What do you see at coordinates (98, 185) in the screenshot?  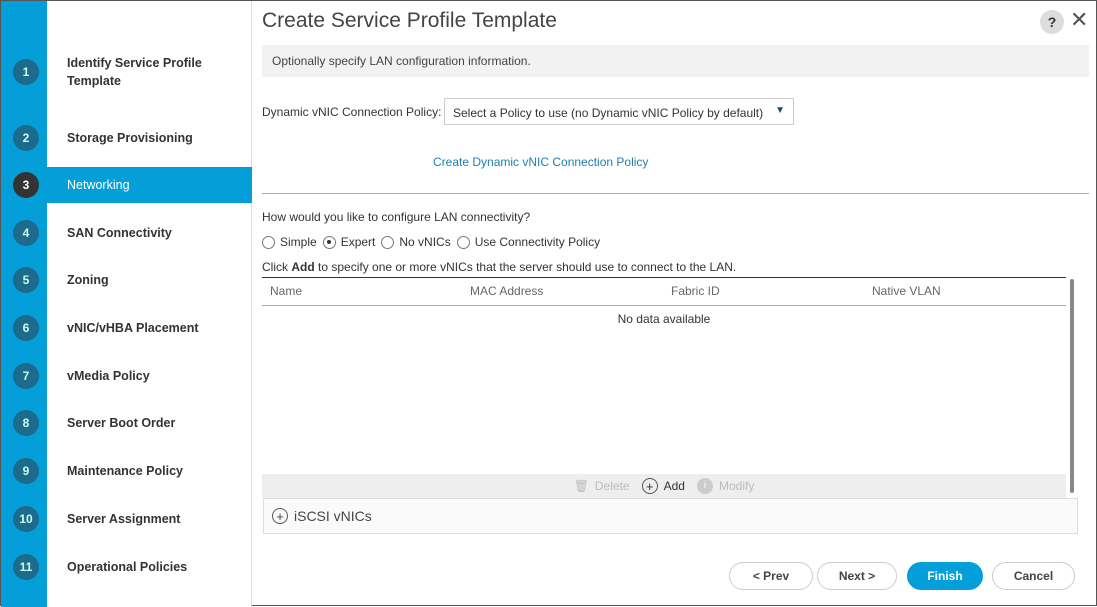 I see `step-label: Networking` at bounding box center [98, 185].